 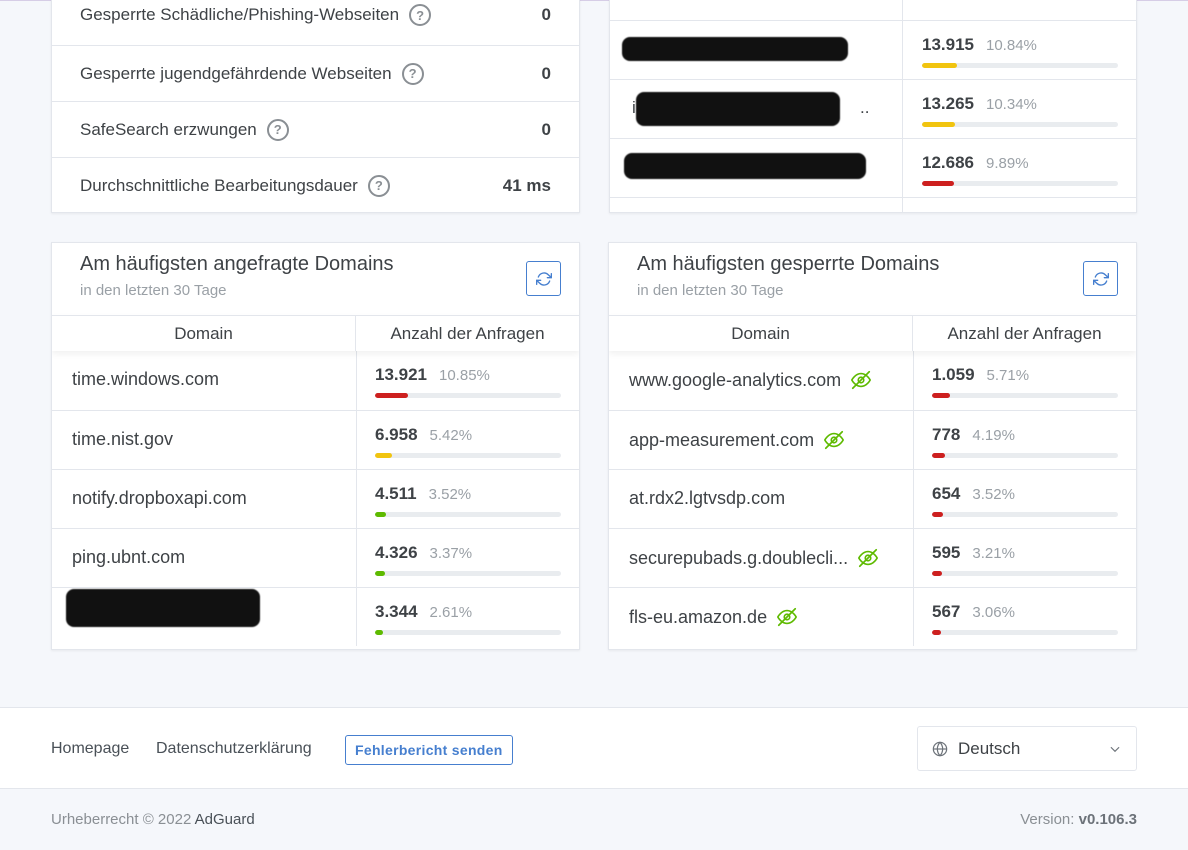 What do you see at coordinates (710, 290) in the screenshot?
I see `card-subtitle: in den letzten 30 Tage` at bounding box center [710, 290].